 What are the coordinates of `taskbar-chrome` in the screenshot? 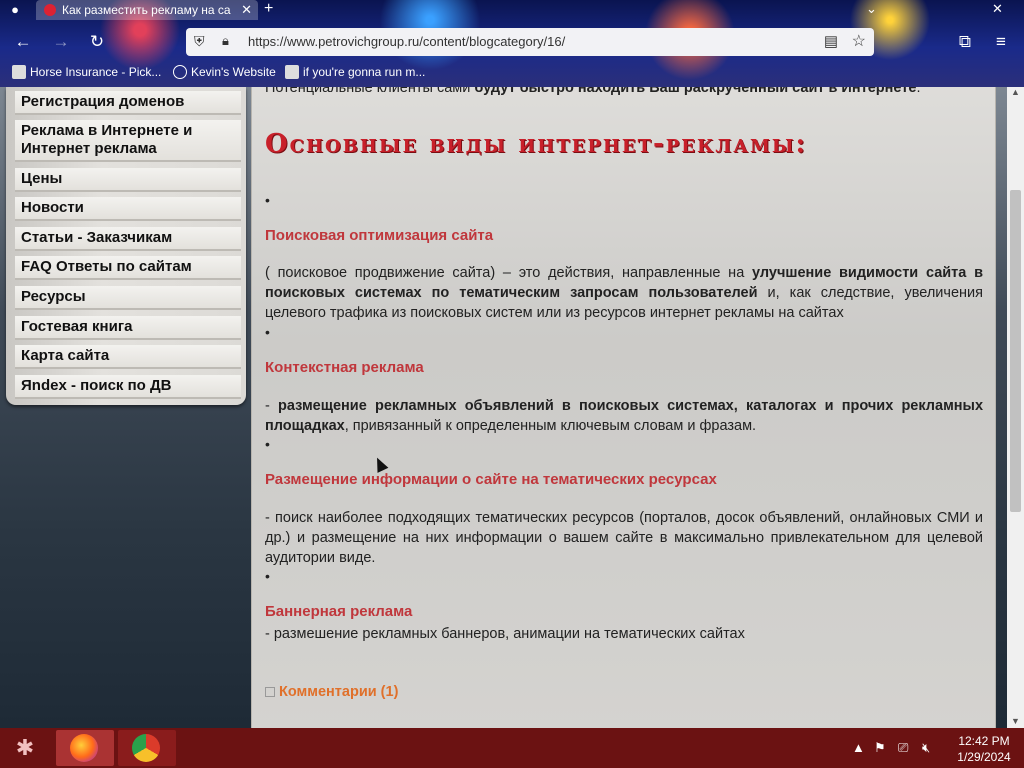 It's located at (147, 748).